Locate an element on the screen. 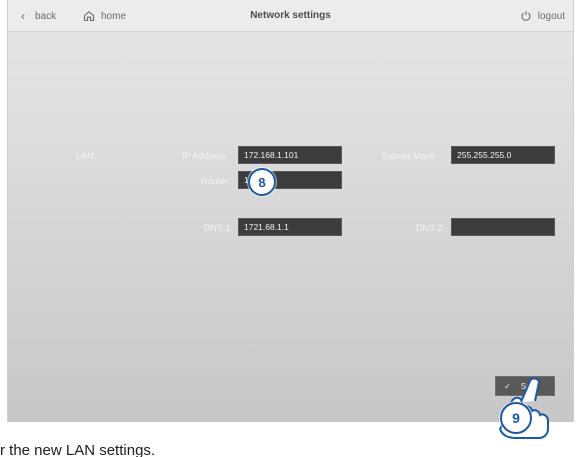 The width and height of the screenshot is (579, 457). subnet-mask-field: 255.255.255.0 is located at coordinates (503, 155).